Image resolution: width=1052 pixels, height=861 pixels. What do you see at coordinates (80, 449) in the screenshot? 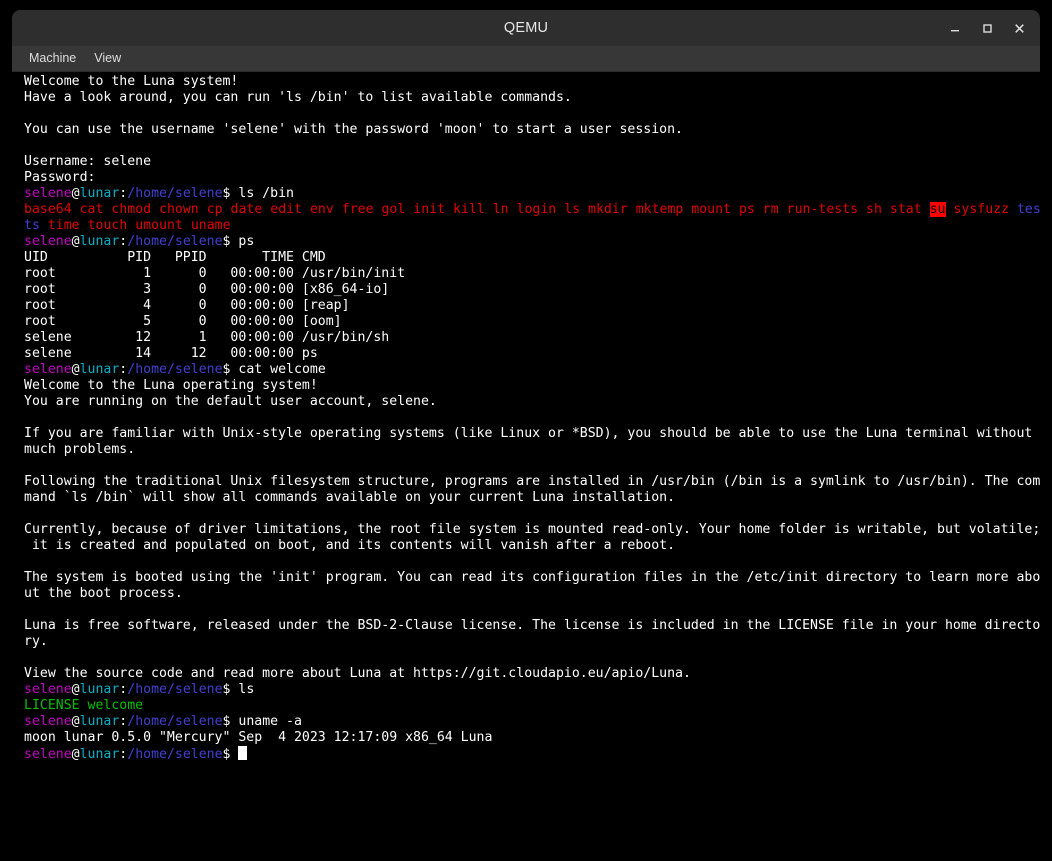
I see `terminal-line-text: much problems.` at bounding box center [80, 449].